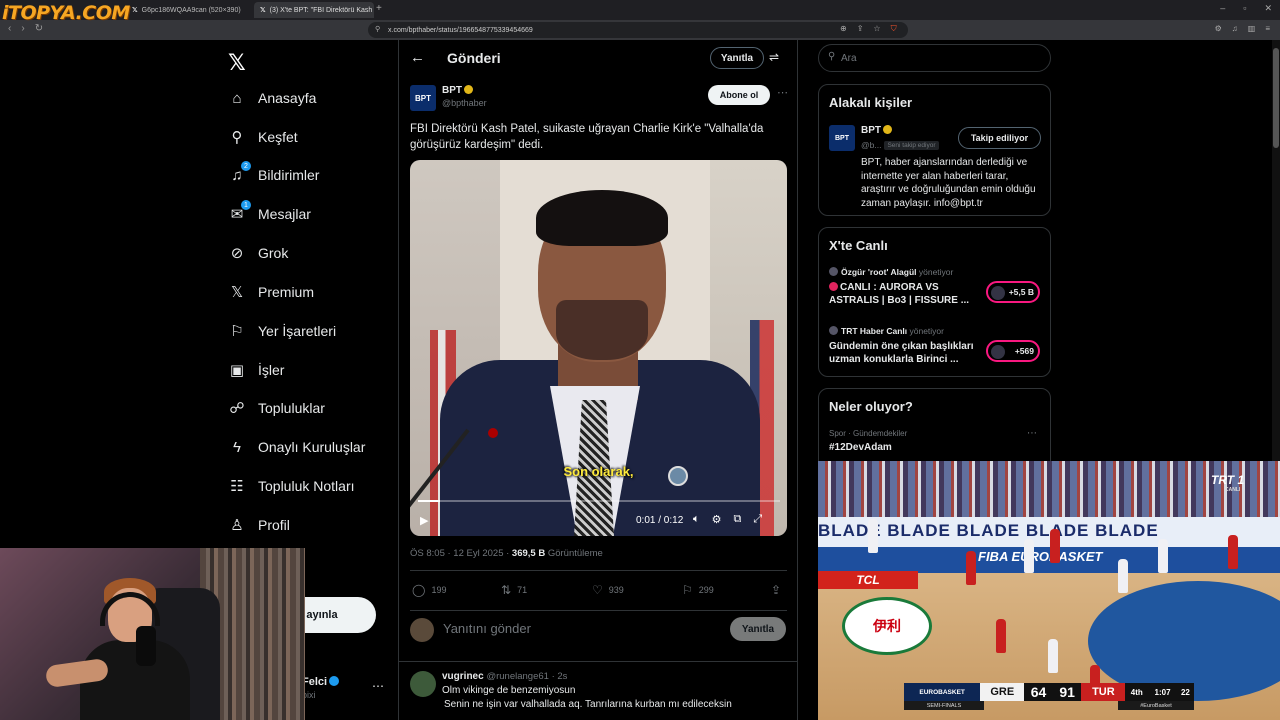 The height and width of the screenshot is (720, 1280). What do you see at coordinates (273, 175) in the screenshot?
I see `sidebar-item-notifications: ♫ 2 Bildirimler` at bounding box center [273, 175].